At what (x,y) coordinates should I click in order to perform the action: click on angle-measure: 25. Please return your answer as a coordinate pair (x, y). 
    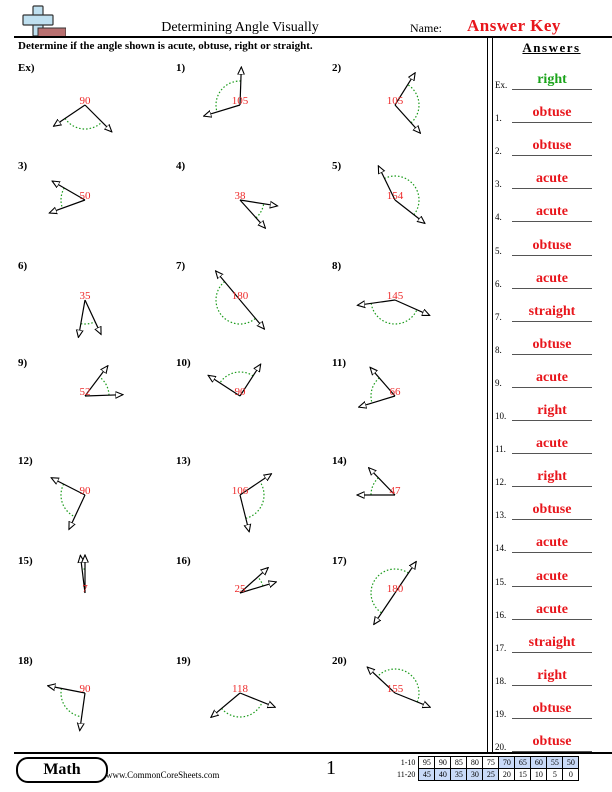
    Looking at the image, I should click on (241, 589).